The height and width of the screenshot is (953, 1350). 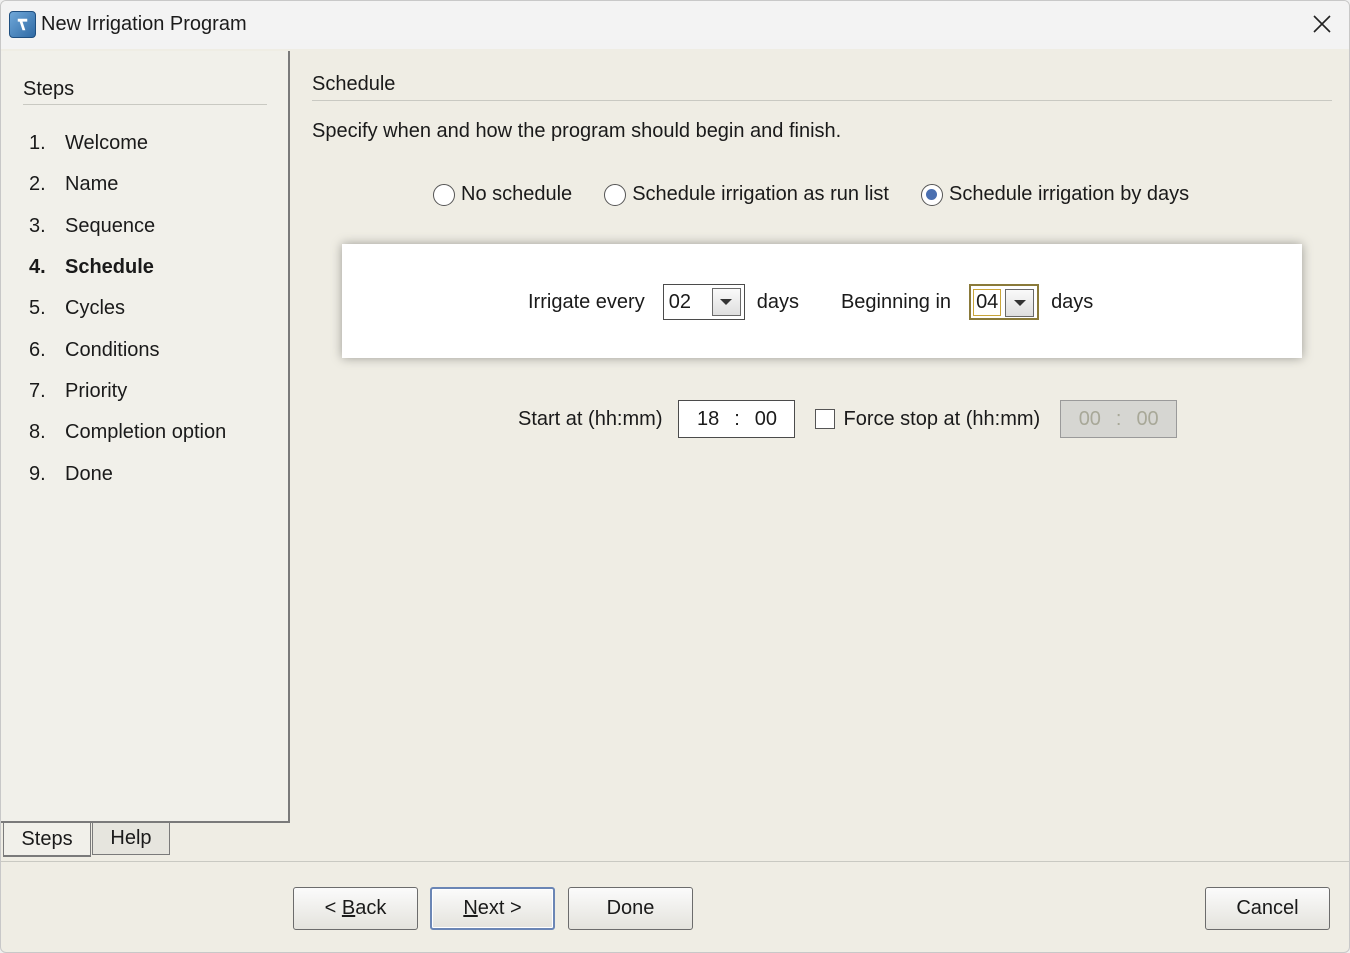 What do you see at coordinates (746, 194) in the screenshot?
I see `radio-run-list: Schedule irrigation as run list` at bounding box center [746, 194].